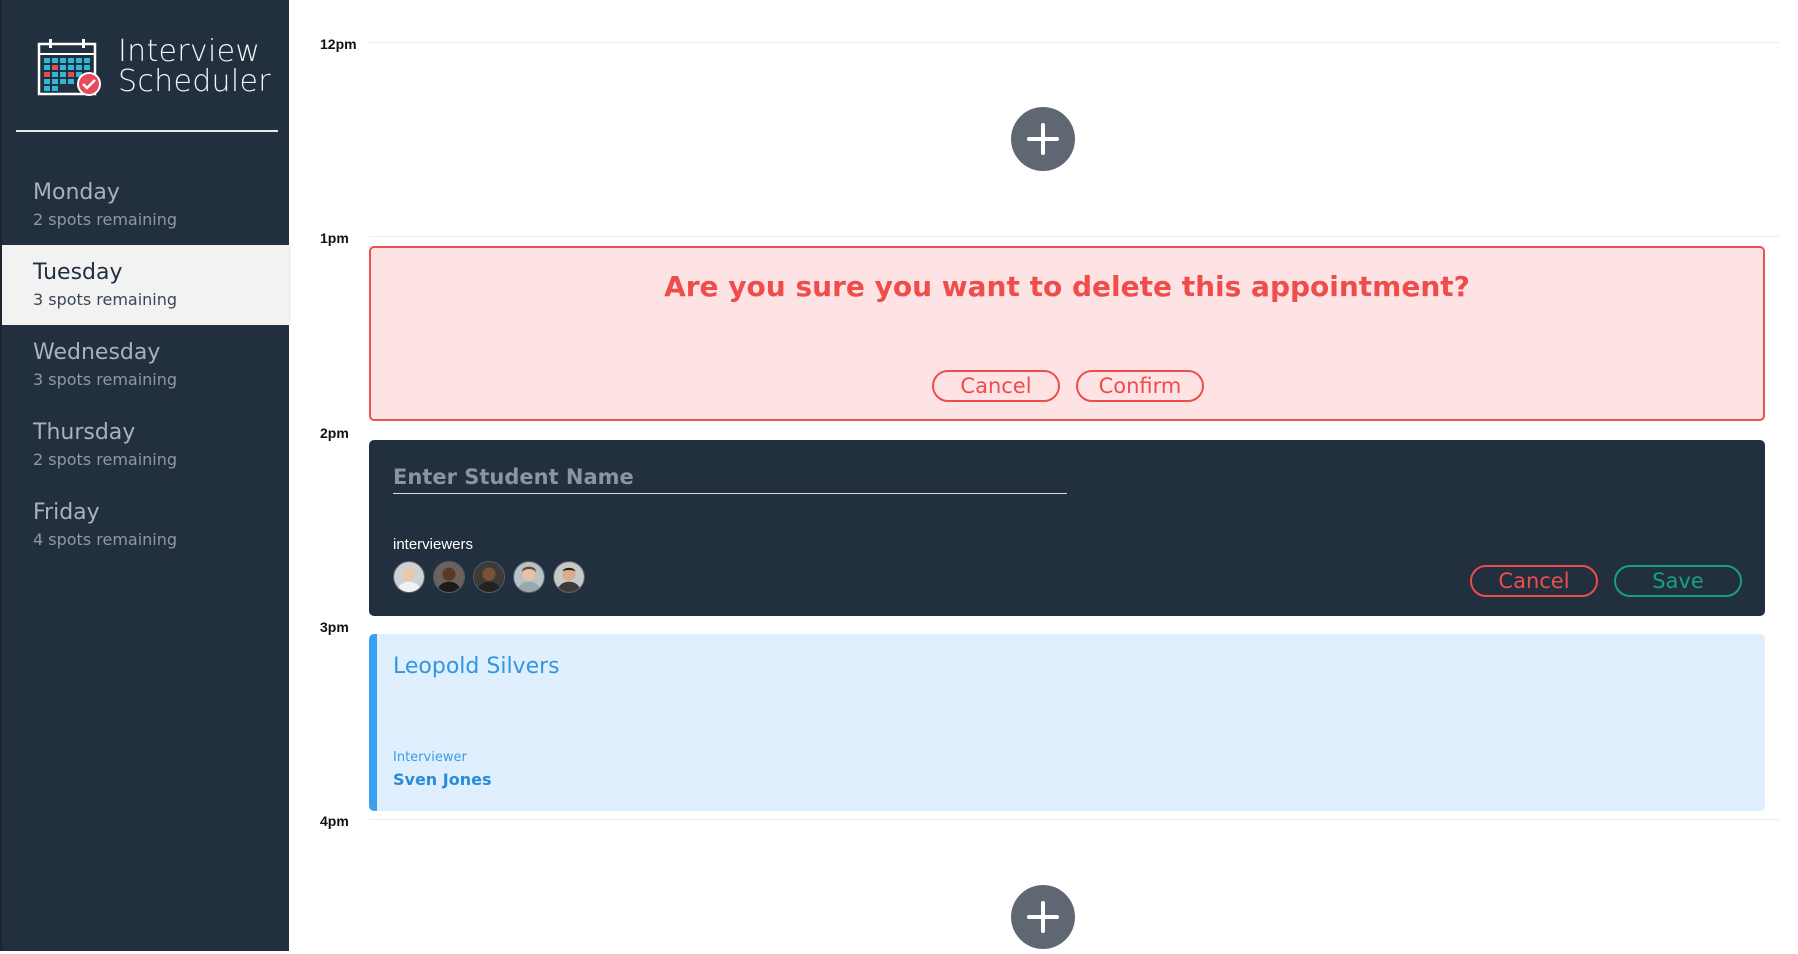 This screenshot has height=954, width=1798. What do you see at coordinates (66, 512) in the screenshot?
I see `day-name: Friday` at bounding box center [66, 512].